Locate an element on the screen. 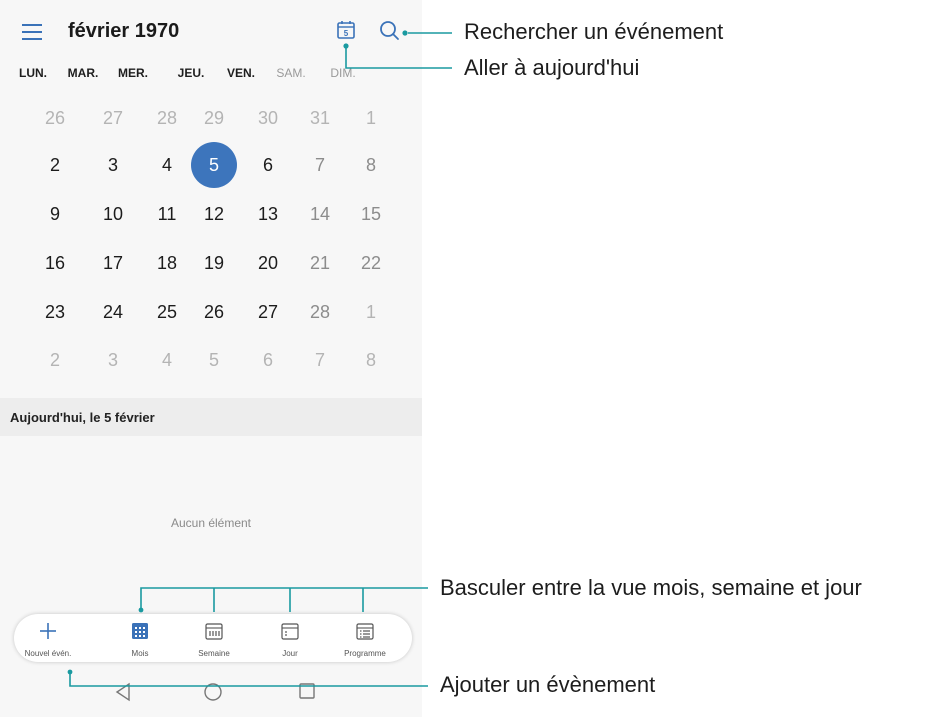  tab-month: Mois is located at coordinates (140, 638).